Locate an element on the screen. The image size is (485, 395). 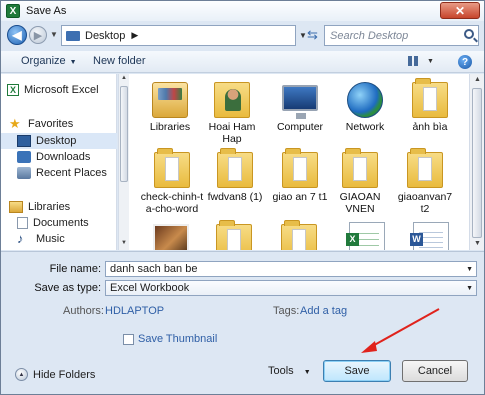
file-item-giaoan-vnen: GIAOAN VNEN is located at coordinates (360, 181).